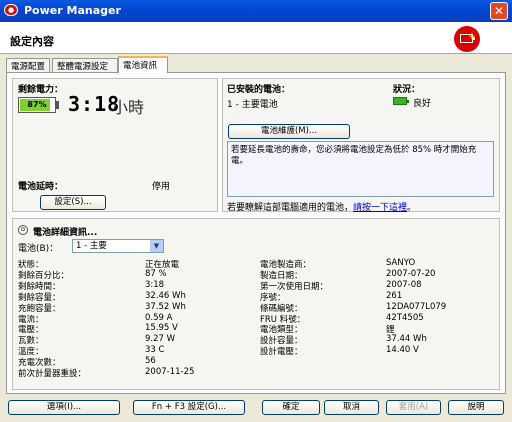 The image size is (512, 422). Describe the element at coordinates (85, 65) in the screenshot. I see `tab-global-power-settings: 整體電源設定` at that location.